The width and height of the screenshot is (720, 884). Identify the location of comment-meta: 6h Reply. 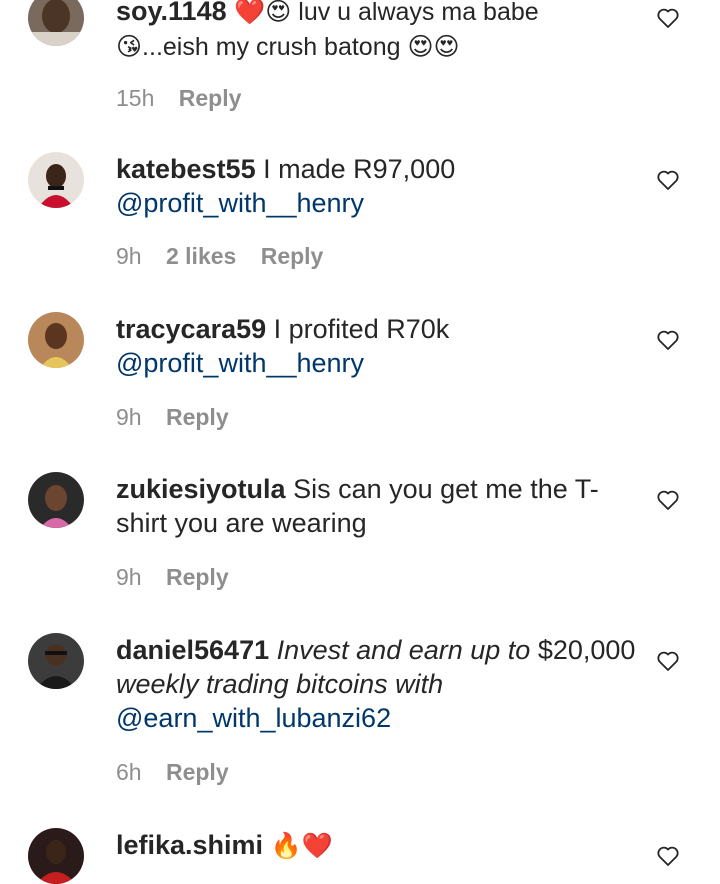
(181, 772).